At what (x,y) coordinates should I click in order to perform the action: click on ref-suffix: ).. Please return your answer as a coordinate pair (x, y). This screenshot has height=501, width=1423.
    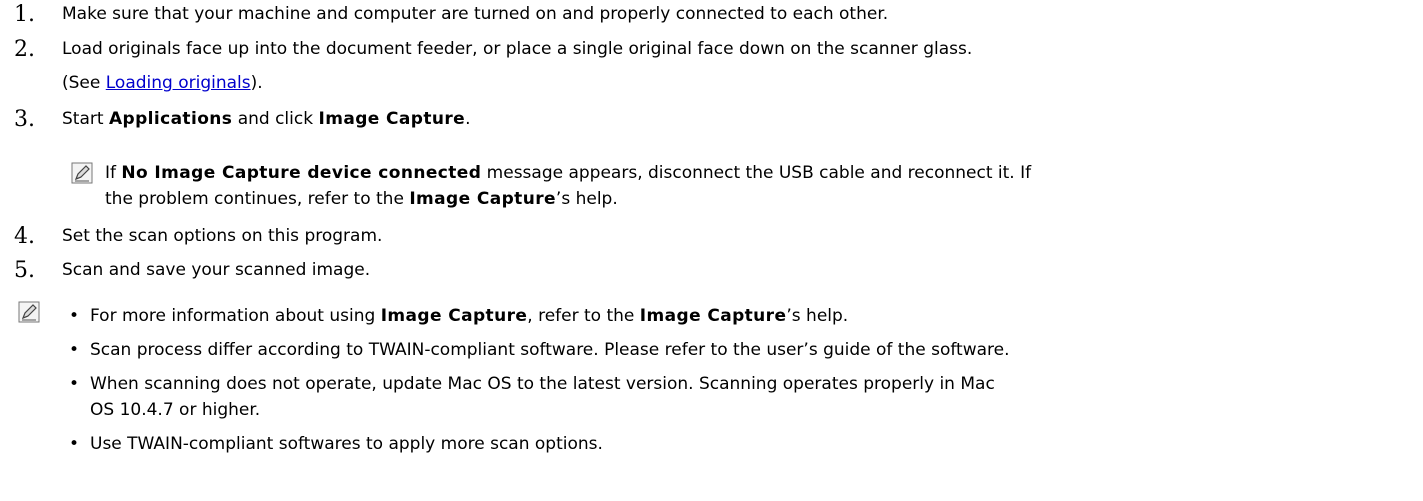
    Looking at the image, I should click on (256, 83).